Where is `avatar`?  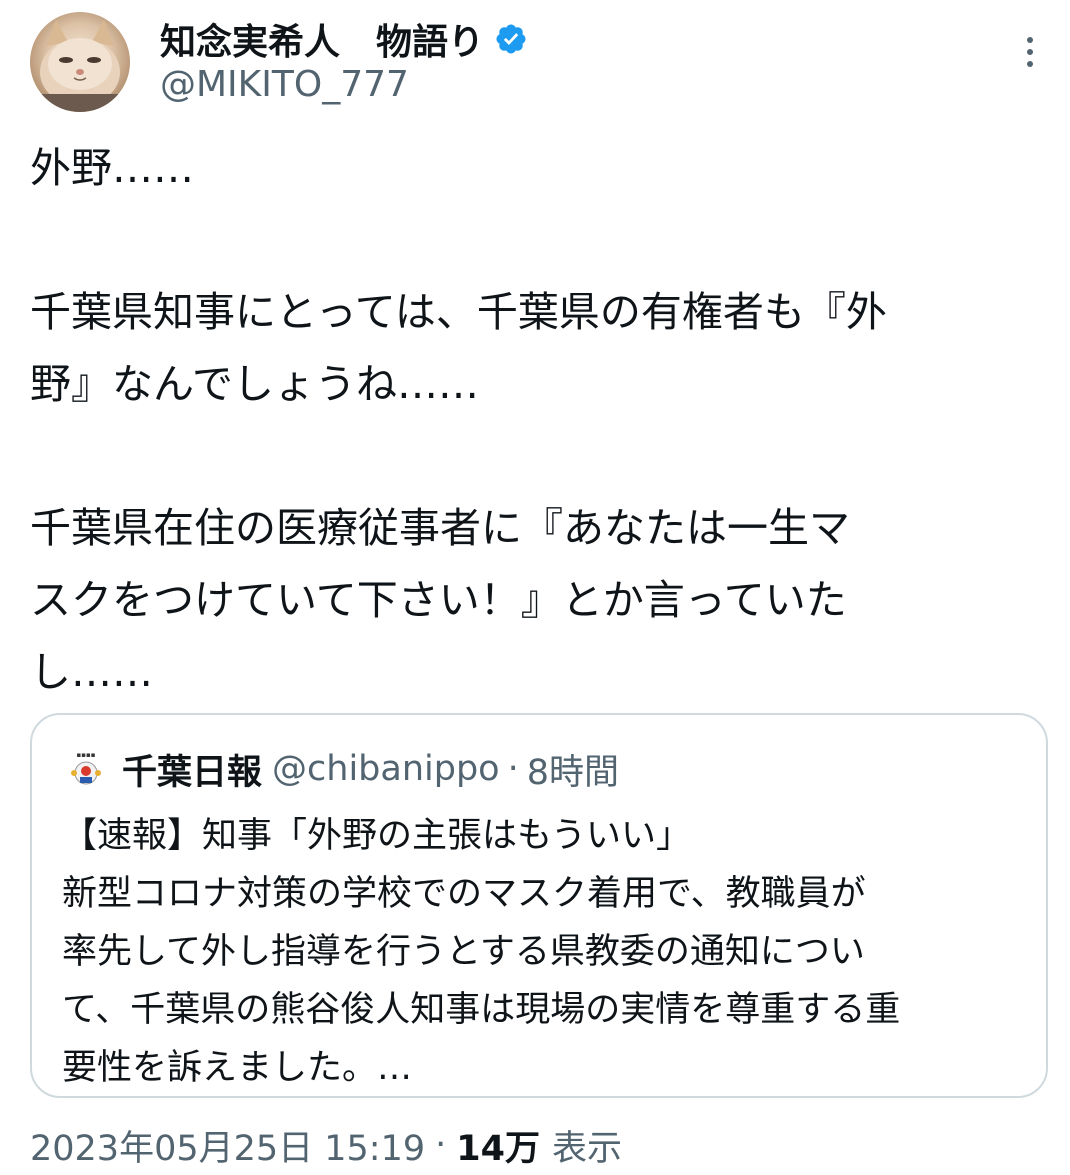
avatar is located at coordinates (80, 62).